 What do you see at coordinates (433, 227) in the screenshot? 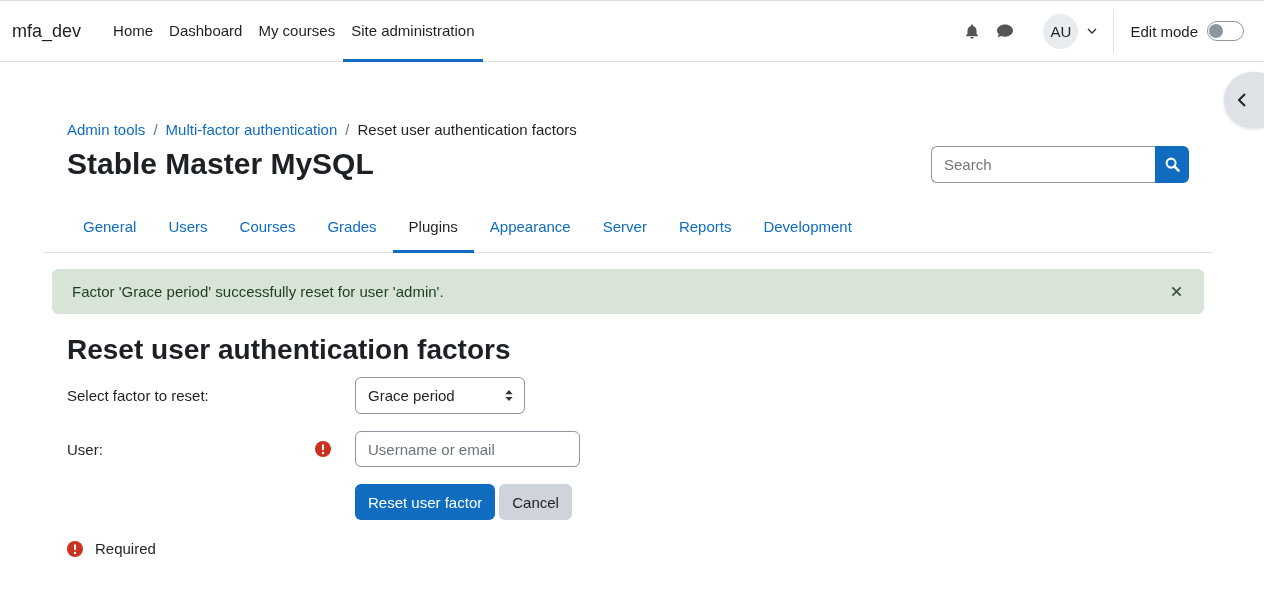
I see `tab: Plugins` at bounding box center [433, 227].